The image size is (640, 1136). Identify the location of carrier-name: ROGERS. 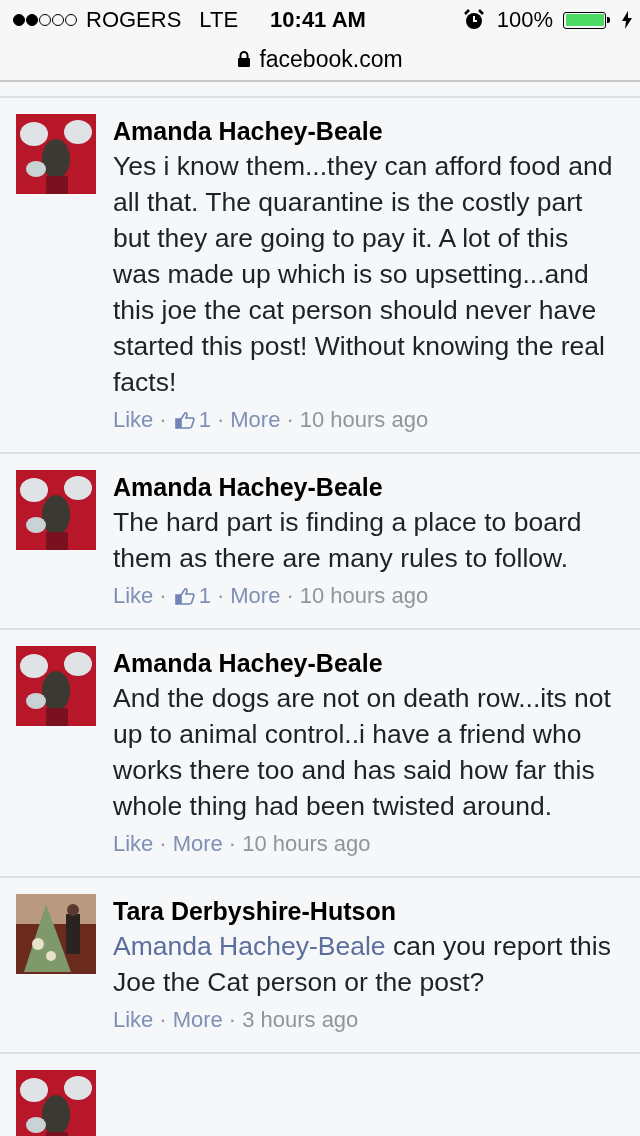
(134, 20).